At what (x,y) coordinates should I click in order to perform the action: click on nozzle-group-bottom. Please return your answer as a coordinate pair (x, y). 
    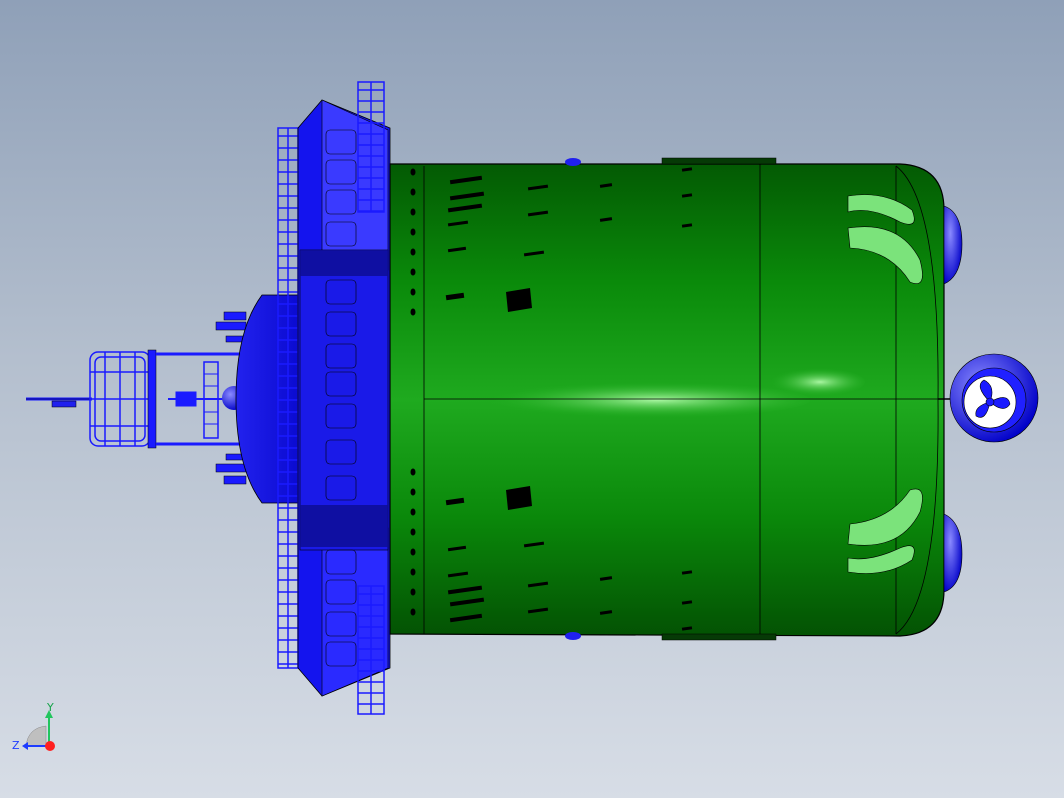
    Looking at the image, I should click on (231, 469).